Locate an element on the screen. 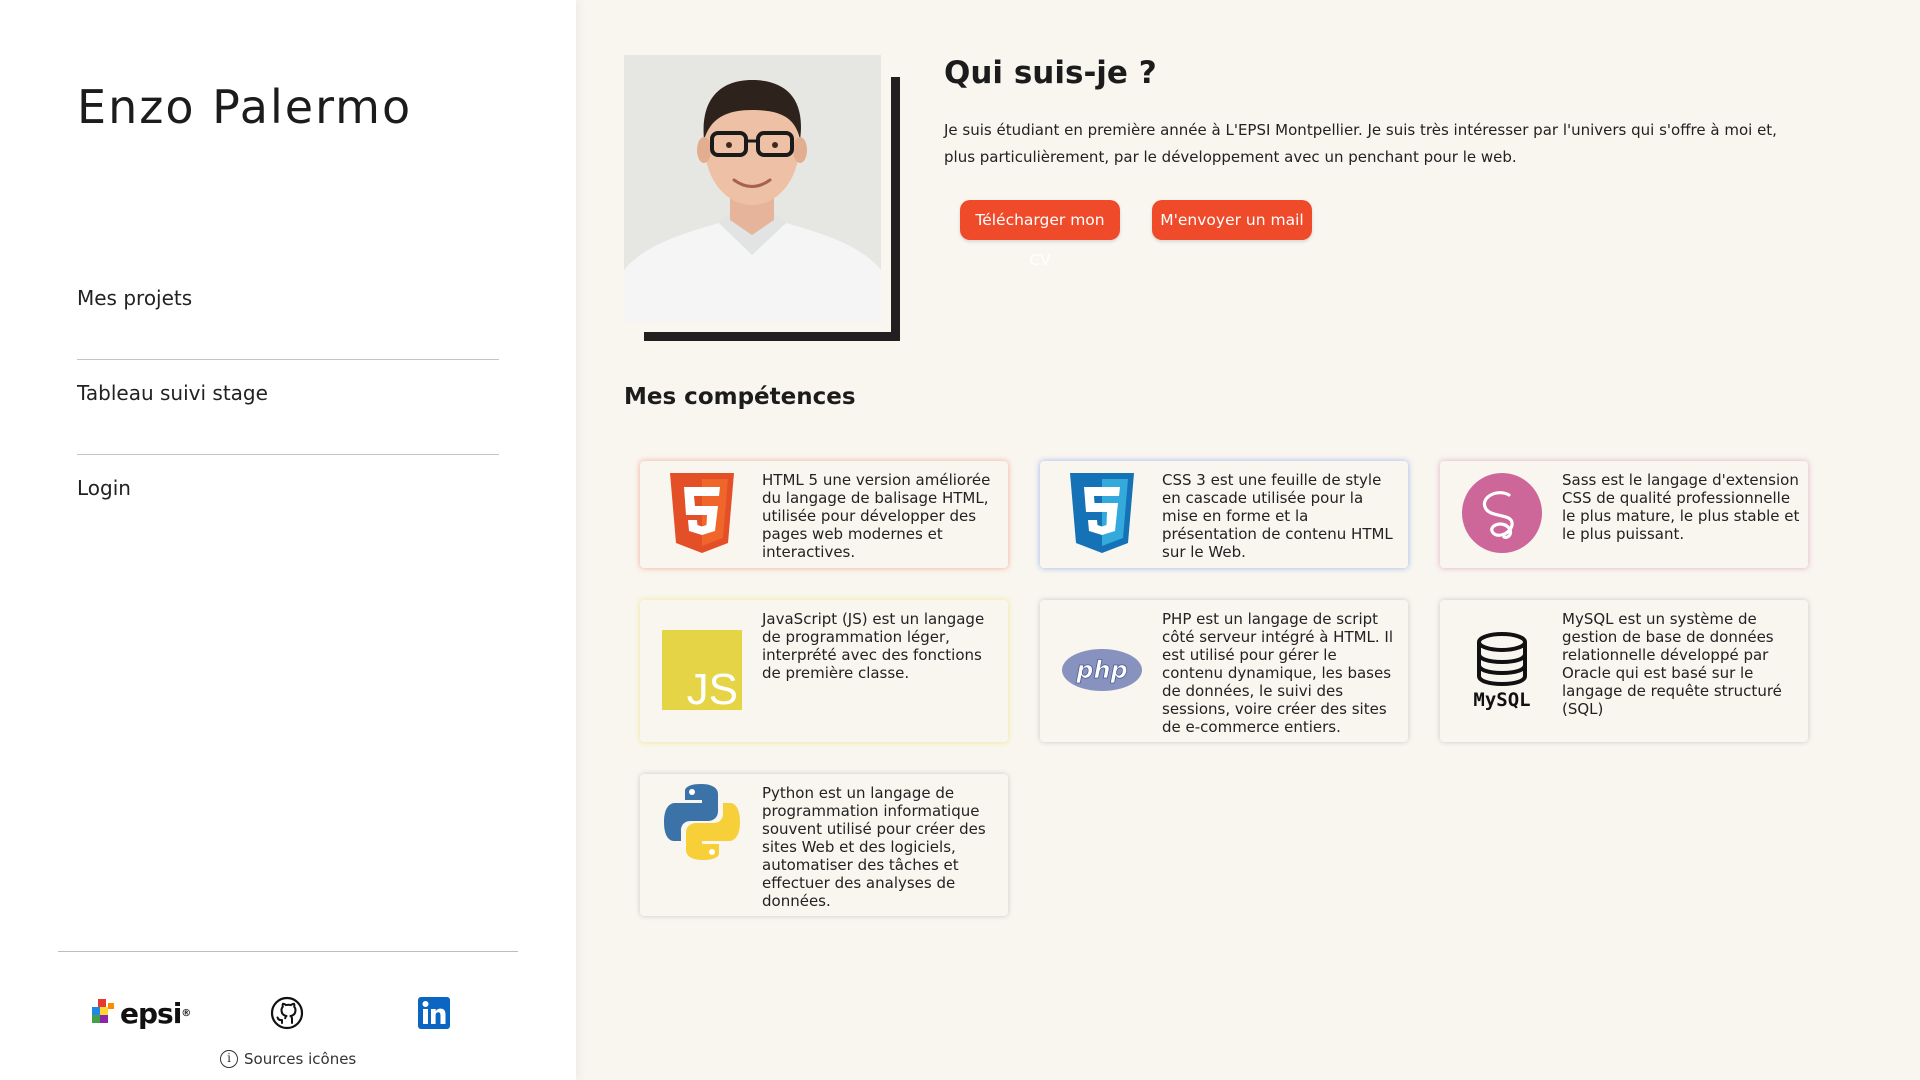  github-link is located at coordinates (287, 1013).